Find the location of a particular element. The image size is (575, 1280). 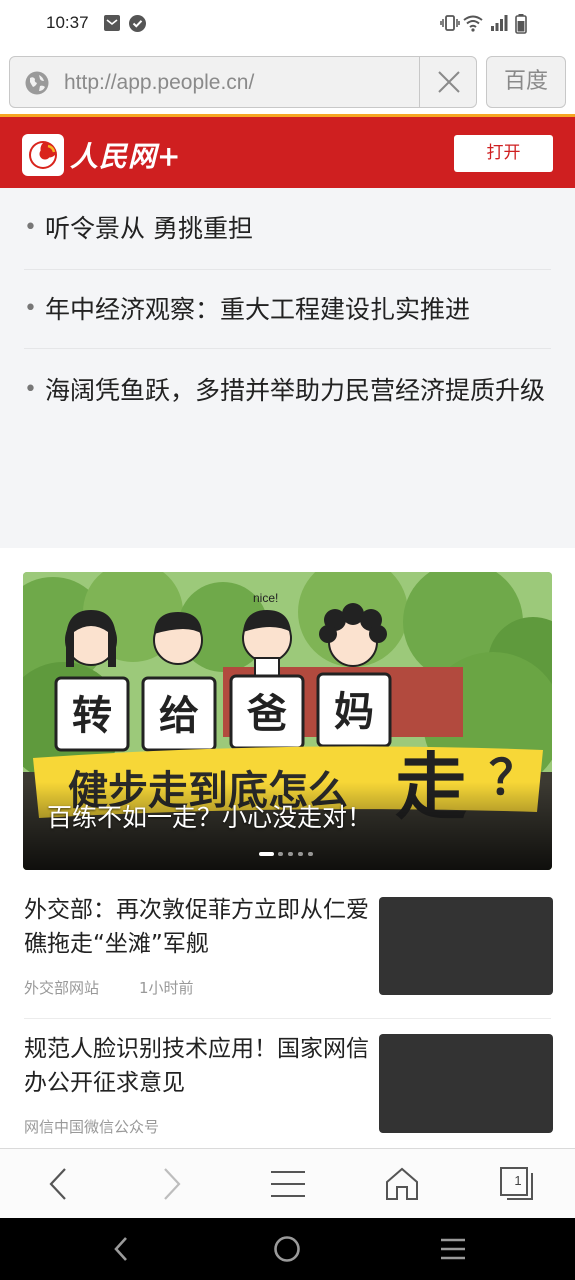

card-label: 妈 is located at coordinates (354, 712).